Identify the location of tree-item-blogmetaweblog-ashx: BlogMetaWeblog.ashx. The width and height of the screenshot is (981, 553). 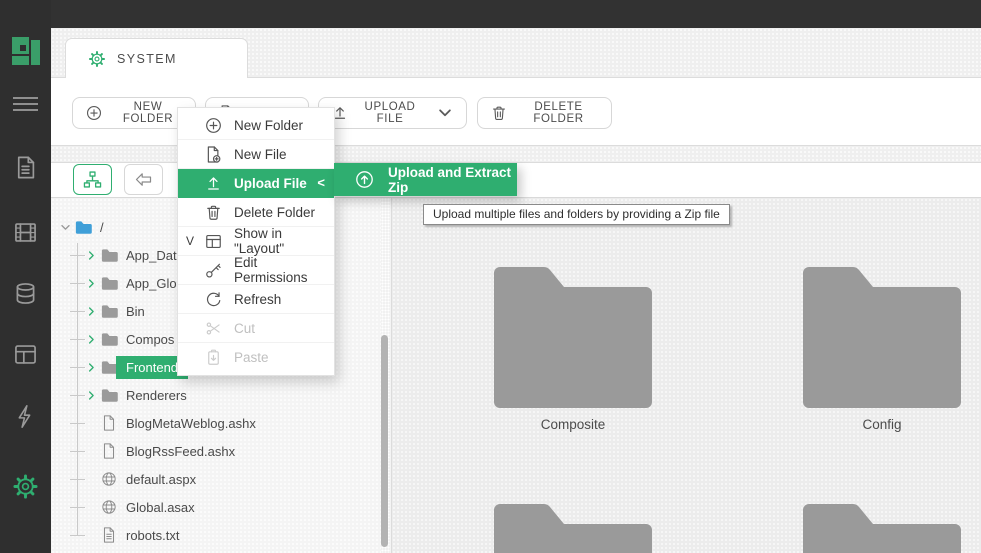
(221, 423).